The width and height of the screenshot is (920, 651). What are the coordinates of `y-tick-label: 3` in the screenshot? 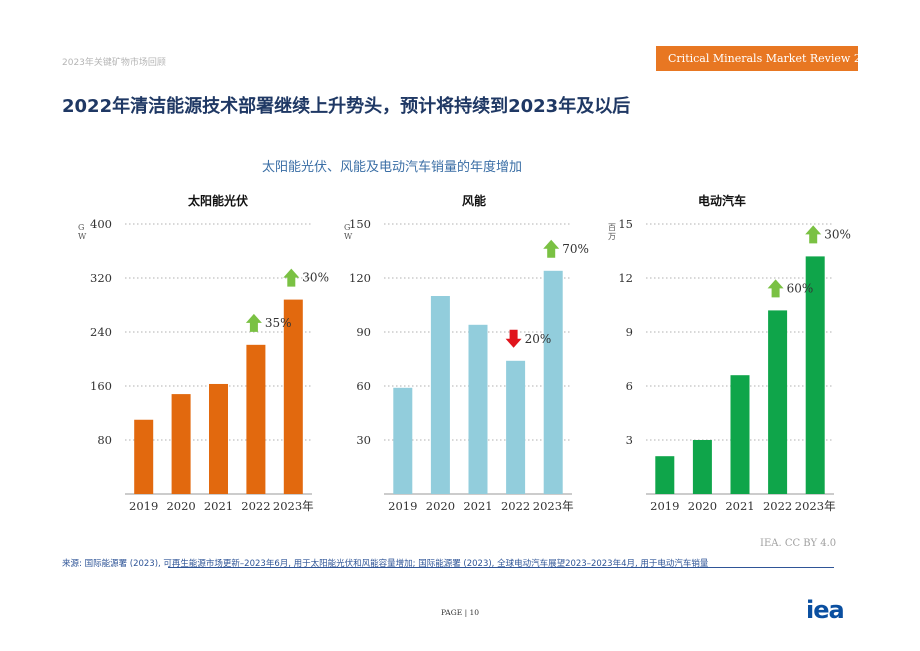 It's located at (629, 440).